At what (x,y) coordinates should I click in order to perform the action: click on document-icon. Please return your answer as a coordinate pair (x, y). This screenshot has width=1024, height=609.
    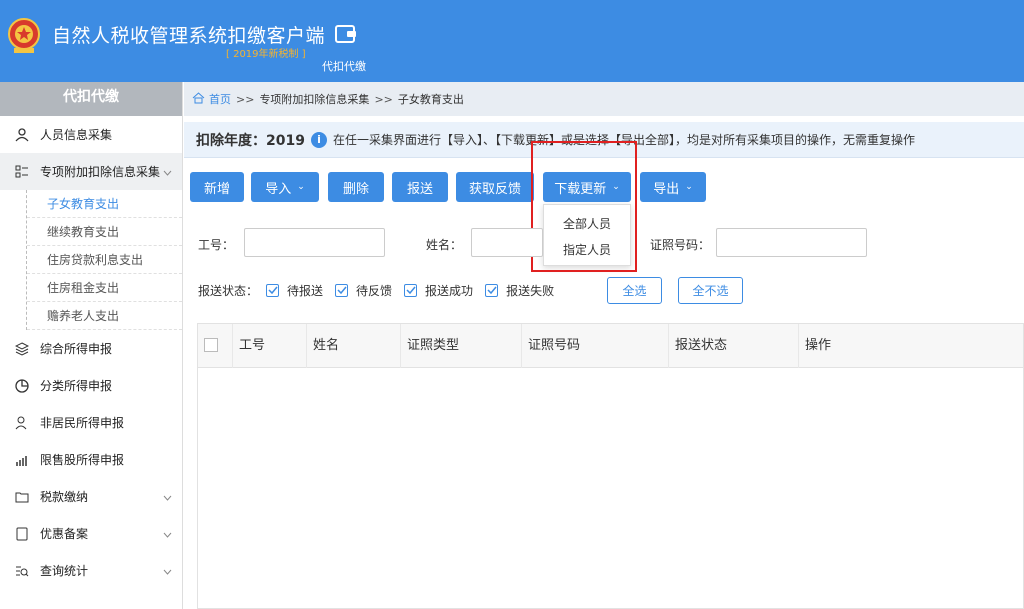
    Looking at the image, I should click on (22, 534).